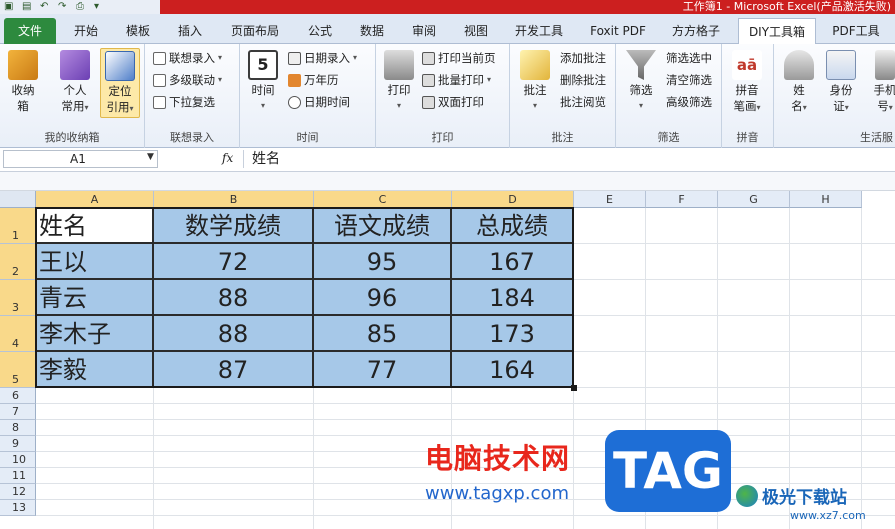 This screenshot has height=529, width=895. What do you see at coordinates (512, 225) in the screenshot?
I see `cell-d1: 总成绩` at bounding box center [512, 225].